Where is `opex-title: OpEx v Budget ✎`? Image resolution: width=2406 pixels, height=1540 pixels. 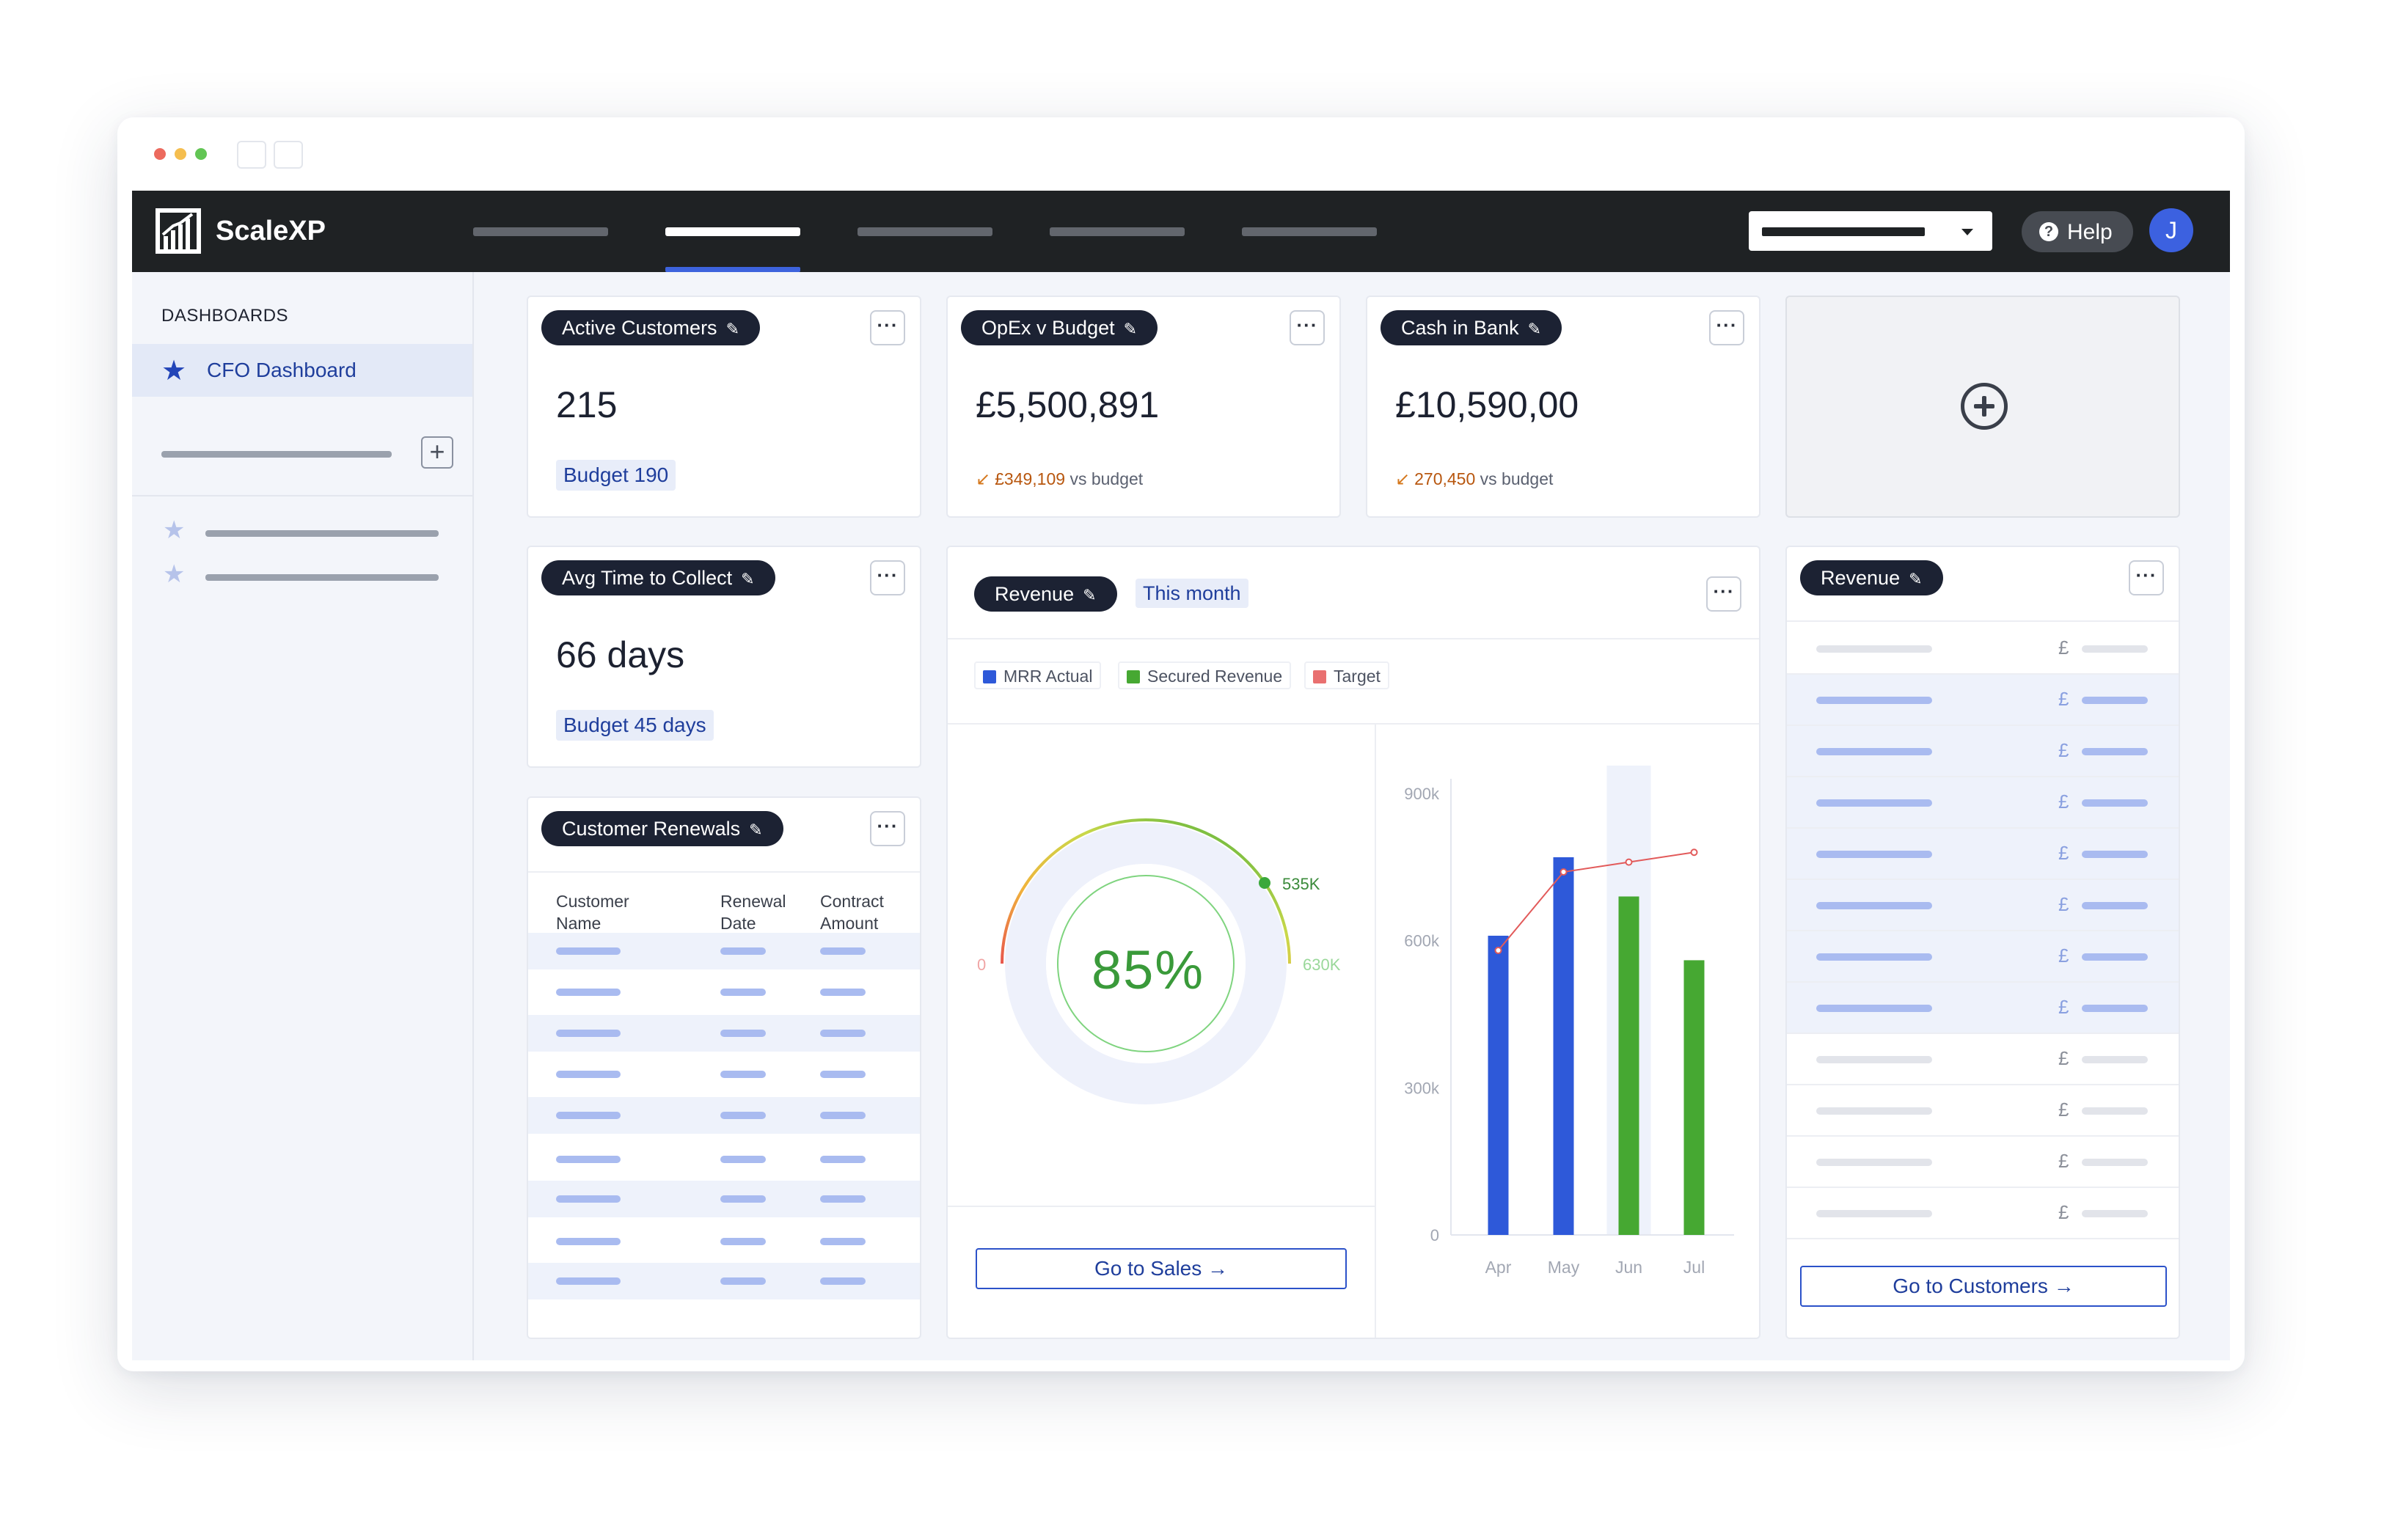
opex-title: OpEx v Budget ✎ is located at coordinates (1059, 327).